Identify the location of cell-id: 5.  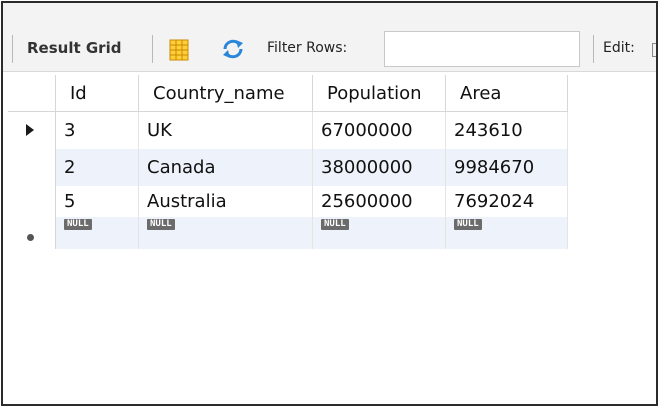
(97, 201).